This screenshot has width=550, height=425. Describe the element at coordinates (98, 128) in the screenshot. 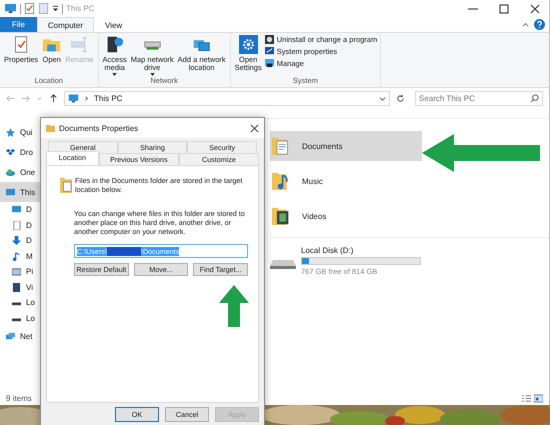

I see `dialog-title: Documents Properties` at that location.